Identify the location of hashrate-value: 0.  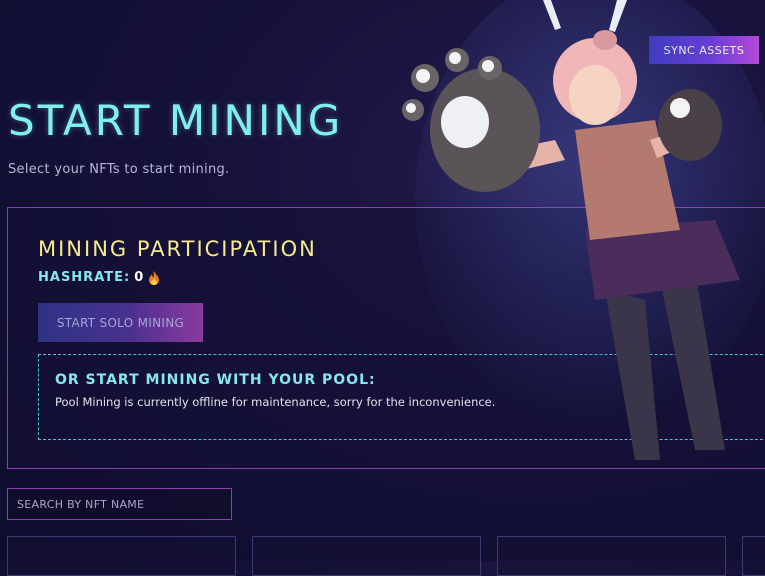
(139, 277).